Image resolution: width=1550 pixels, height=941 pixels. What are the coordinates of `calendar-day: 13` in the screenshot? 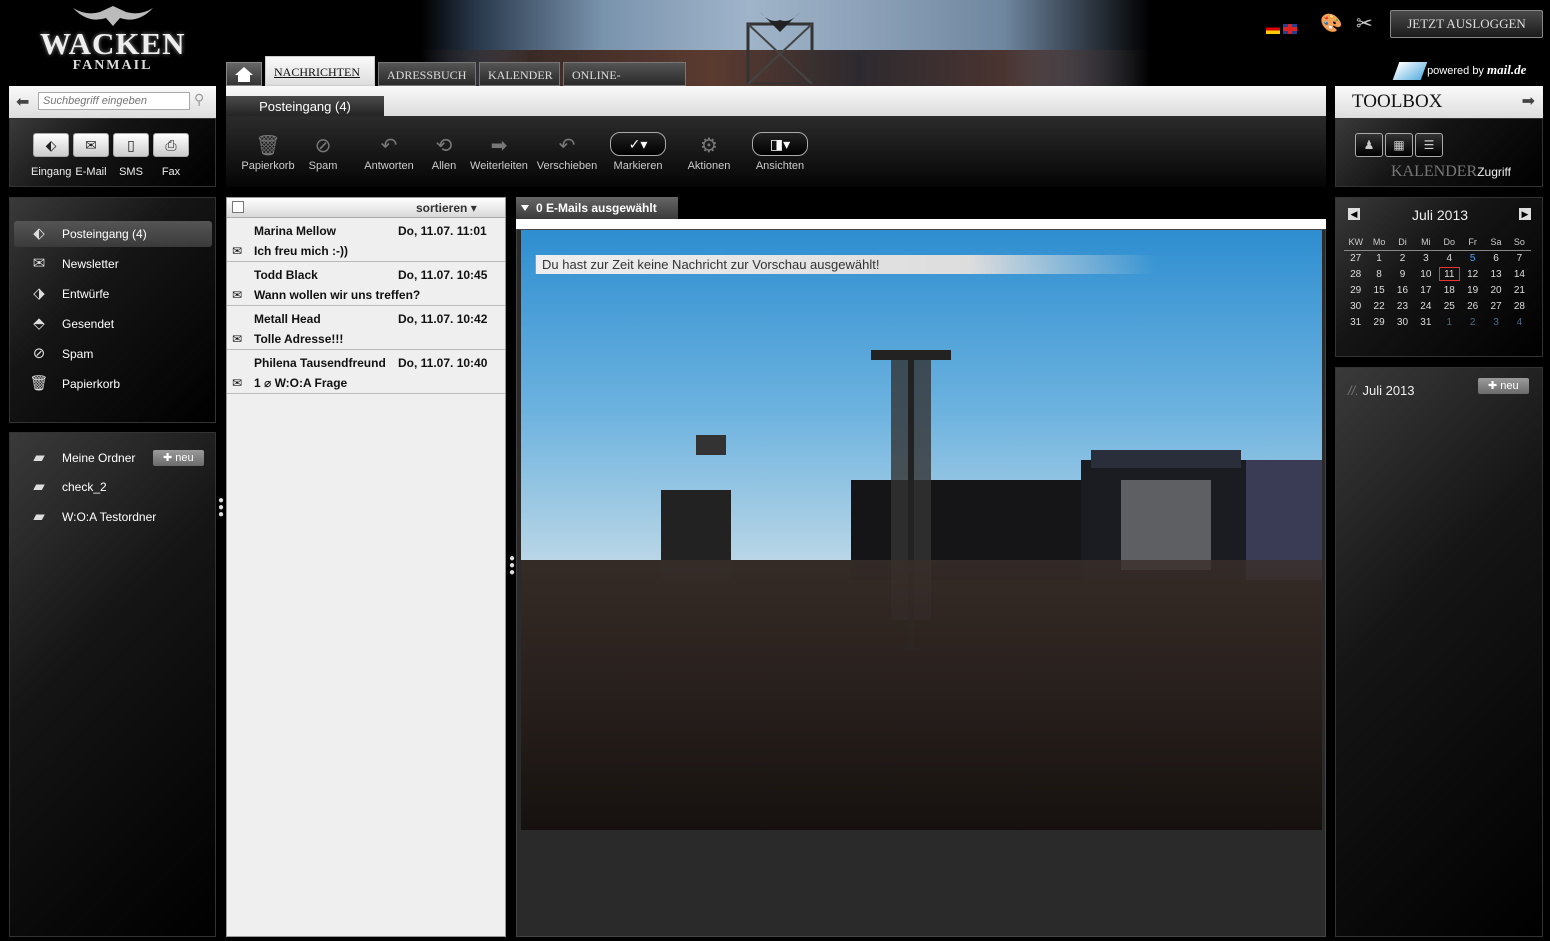 It's located at (1495, 274).